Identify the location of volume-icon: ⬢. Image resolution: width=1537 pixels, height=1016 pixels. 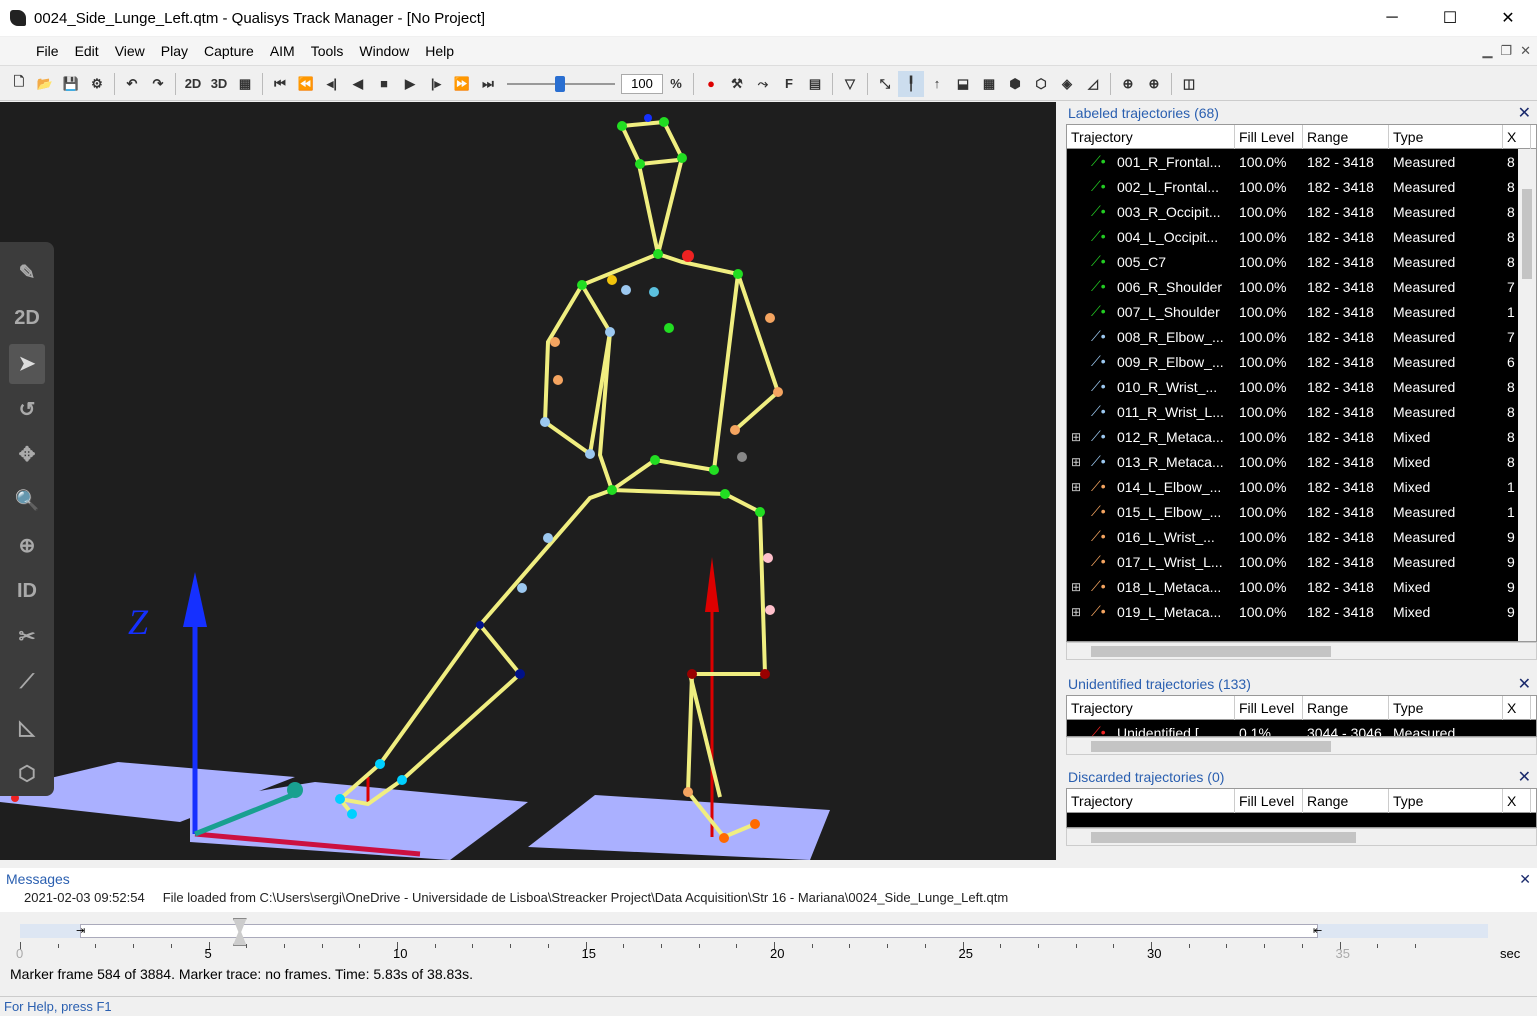
(1015, 84).